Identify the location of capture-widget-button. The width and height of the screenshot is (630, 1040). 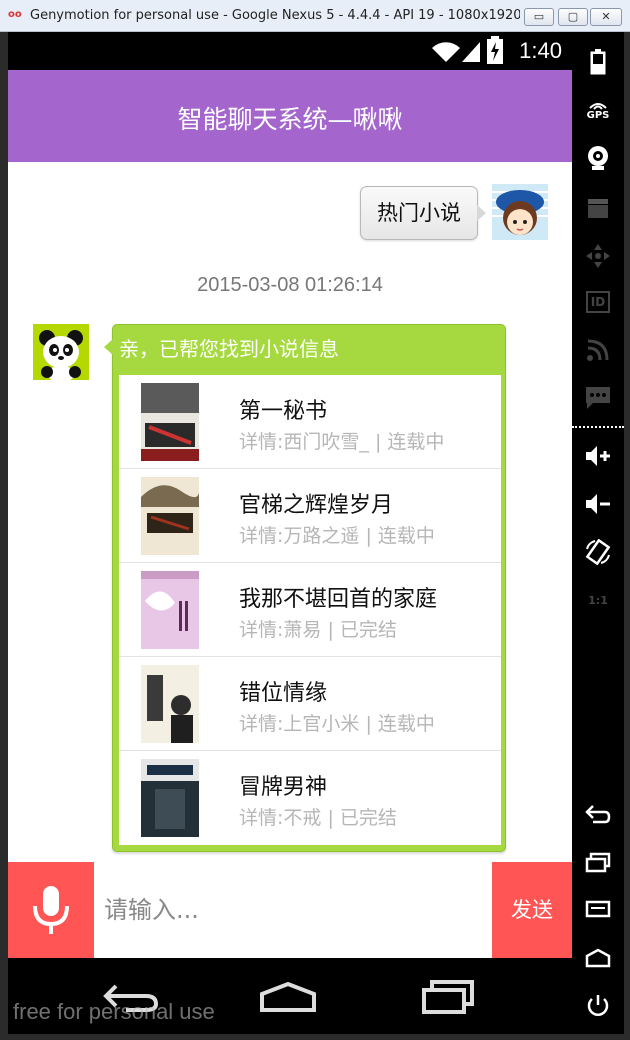
(598, 208).